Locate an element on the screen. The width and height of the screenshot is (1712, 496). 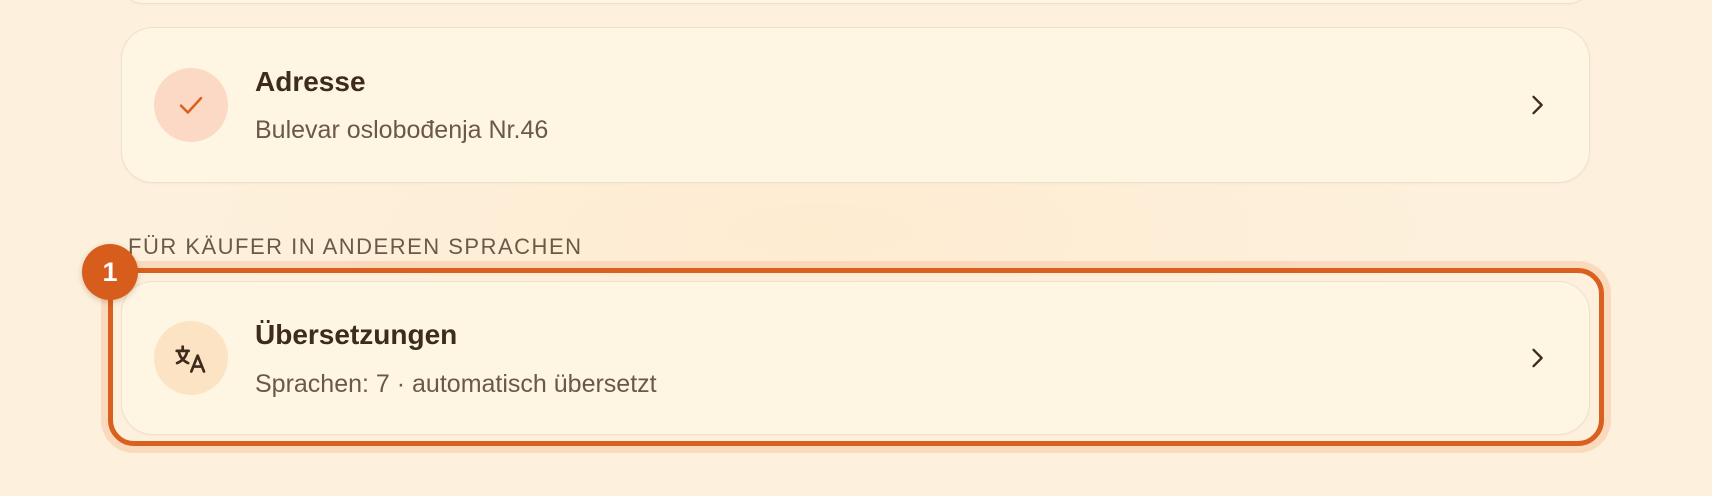
address-value: Bulevar oslobođenja Nr.46 is located at coordinates (402, 130).